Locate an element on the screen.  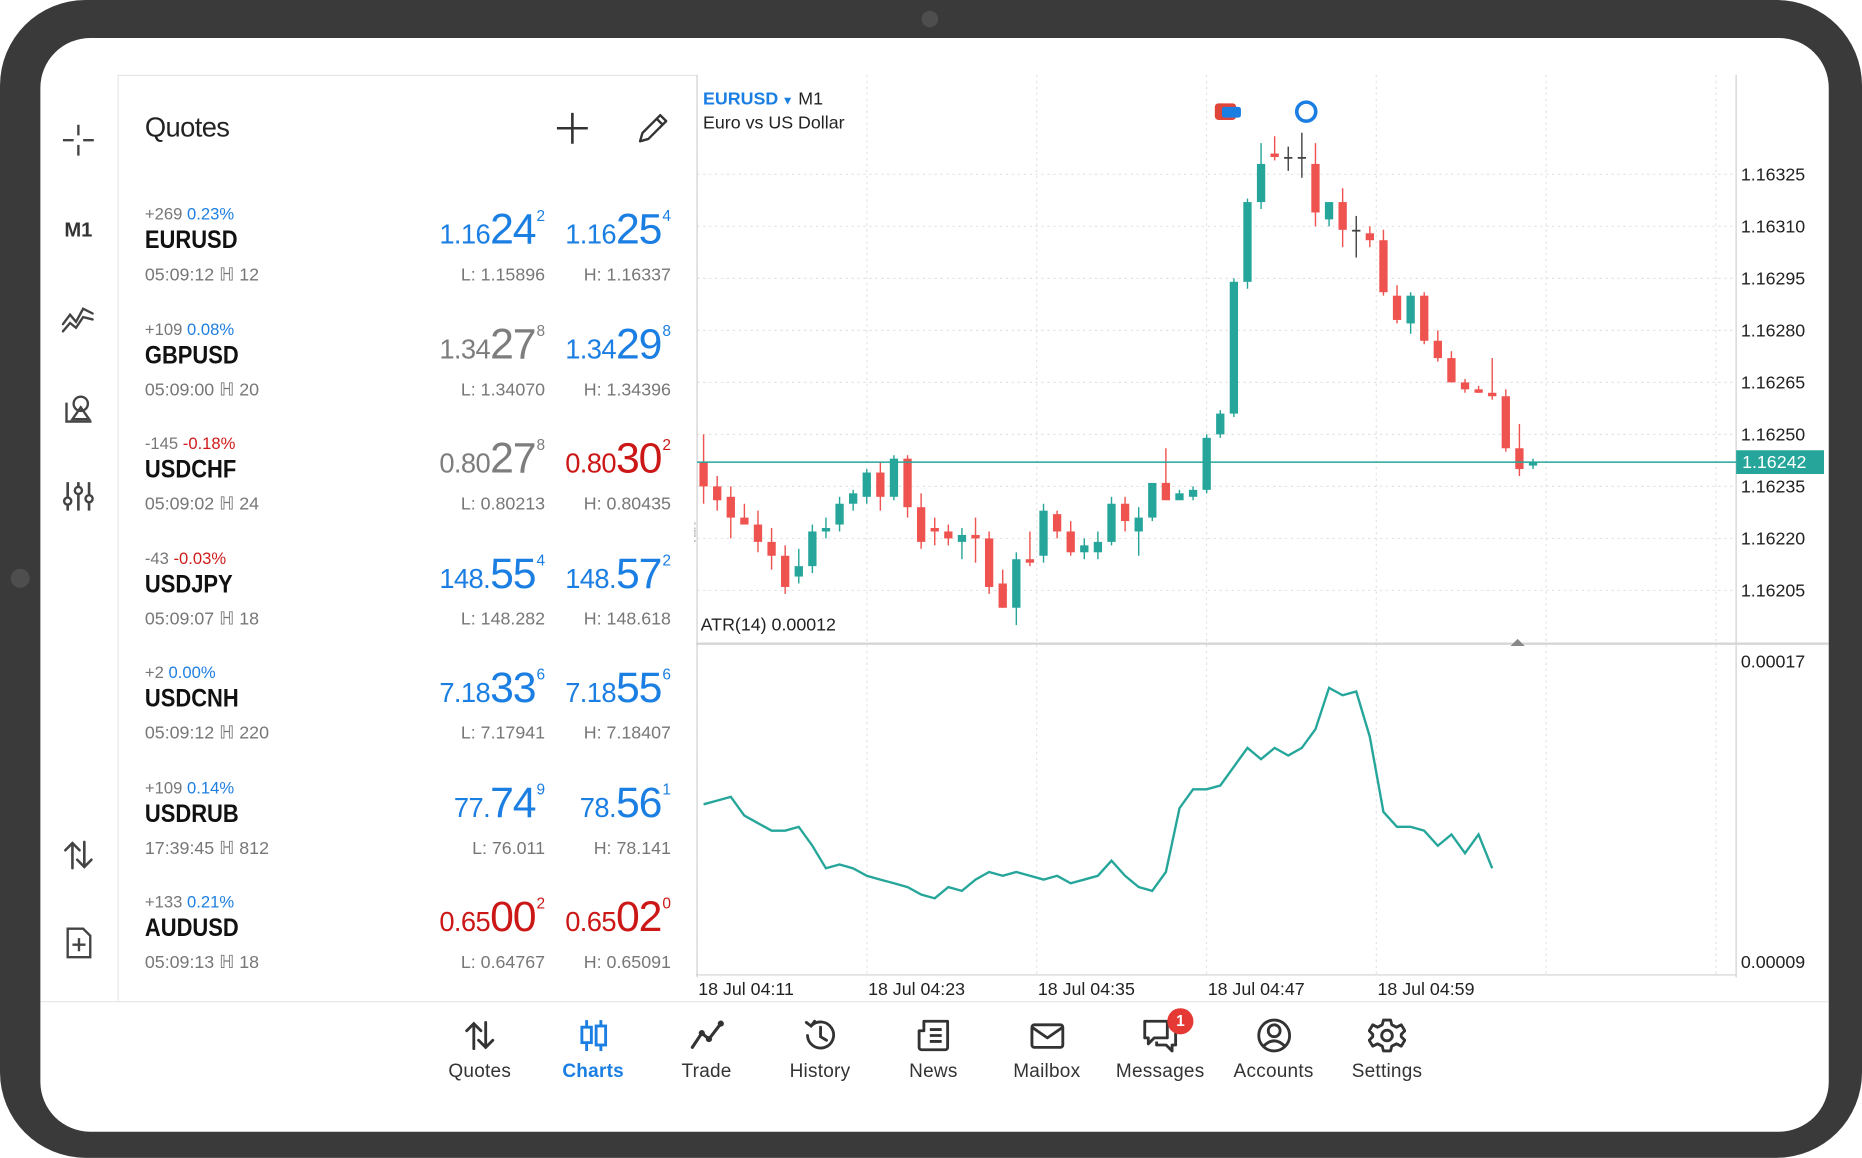
chart-settings-sliders-icon is located at coordinates (78, 496).